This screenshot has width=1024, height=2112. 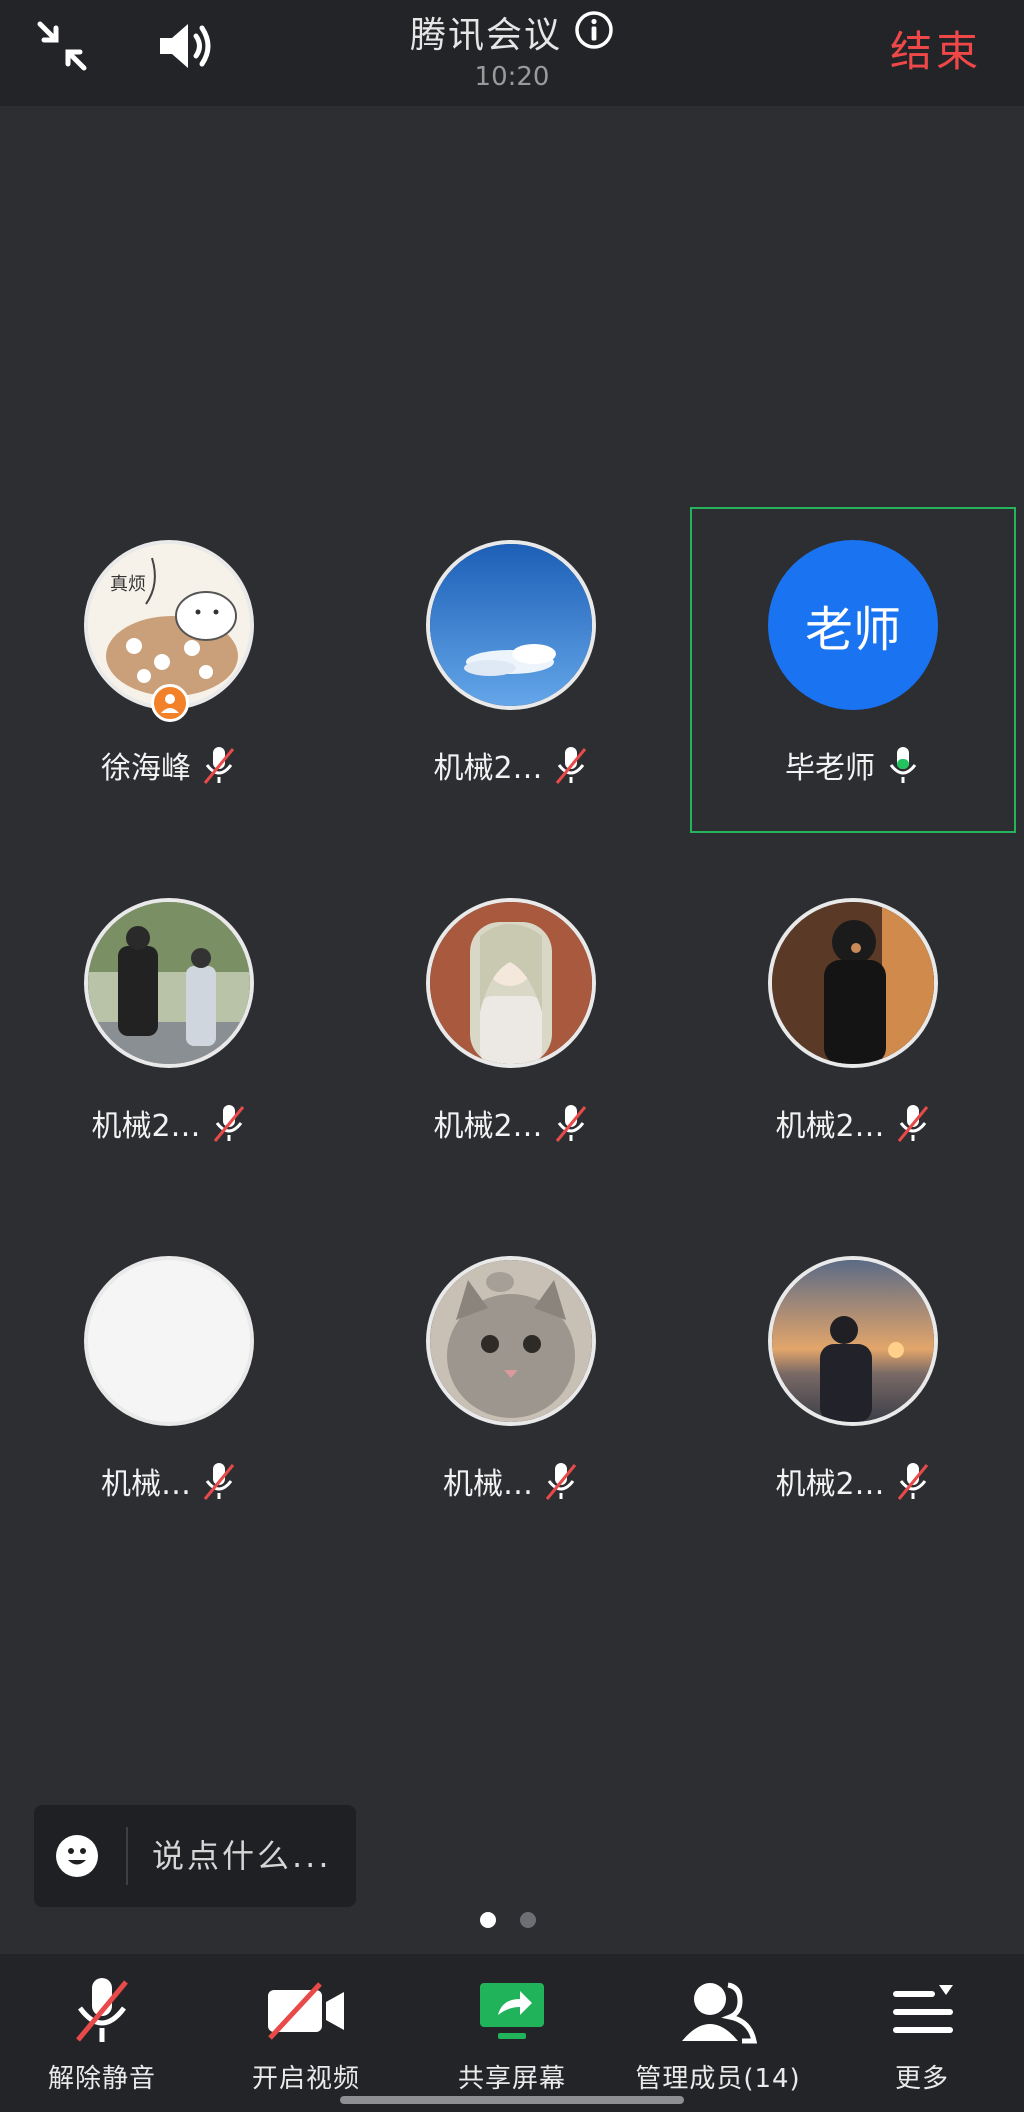 I want to click on more-button: 更多, so click(x=922, y=2034).